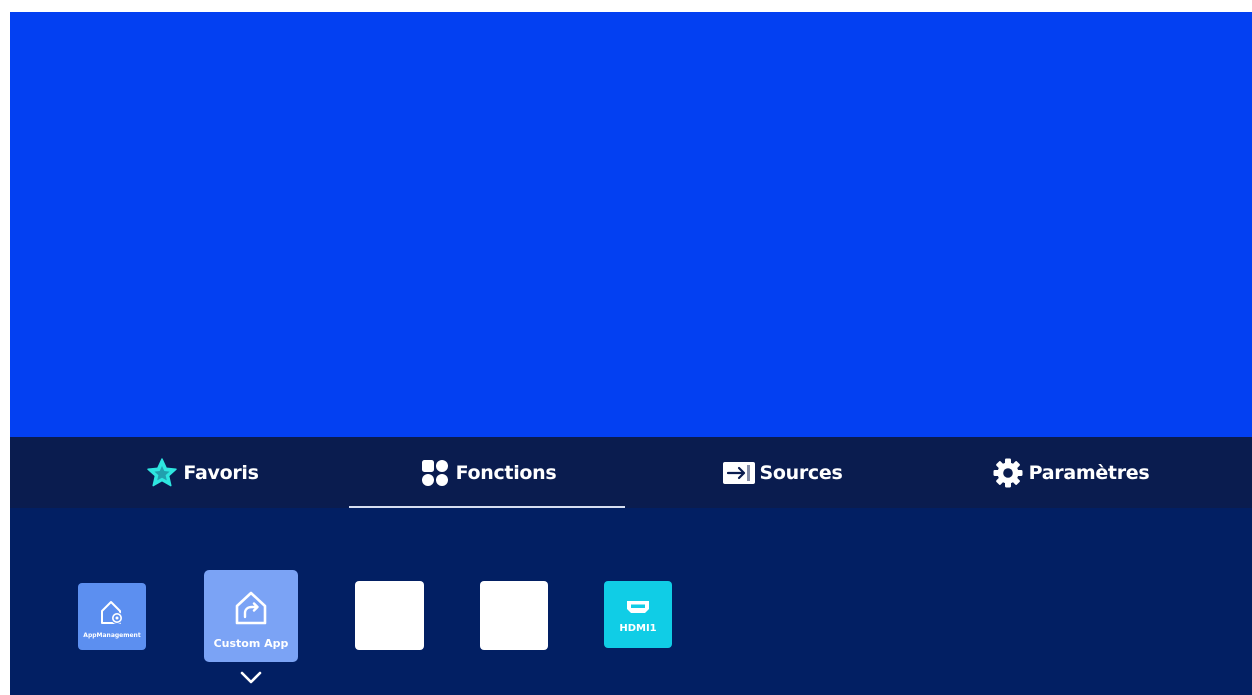 Image resolution: width=1252 pixels, height=695 pixels. What do you see at coordinates (162, 473) in the screenshot?
I see `star-icon` at bounding box center [162, 473].